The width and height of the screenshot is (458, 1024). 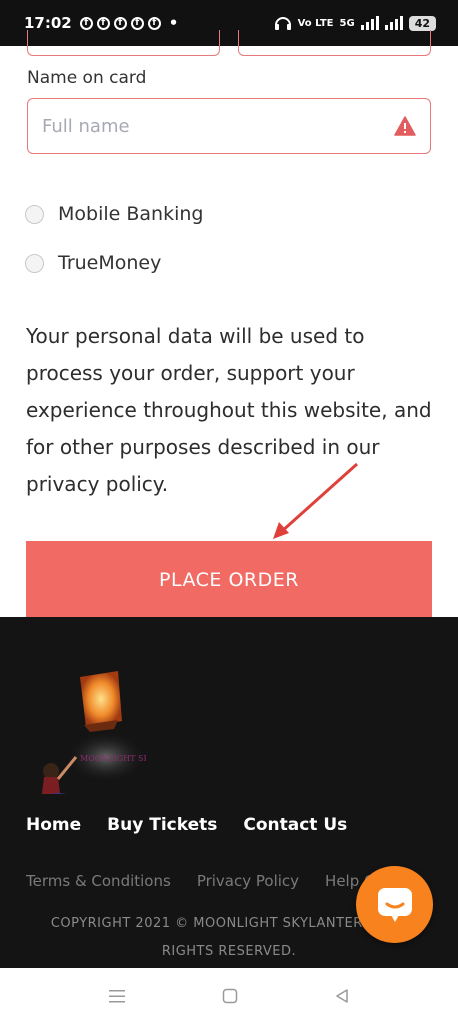 I want to click on warning-icon, so click(x=405, y=126).